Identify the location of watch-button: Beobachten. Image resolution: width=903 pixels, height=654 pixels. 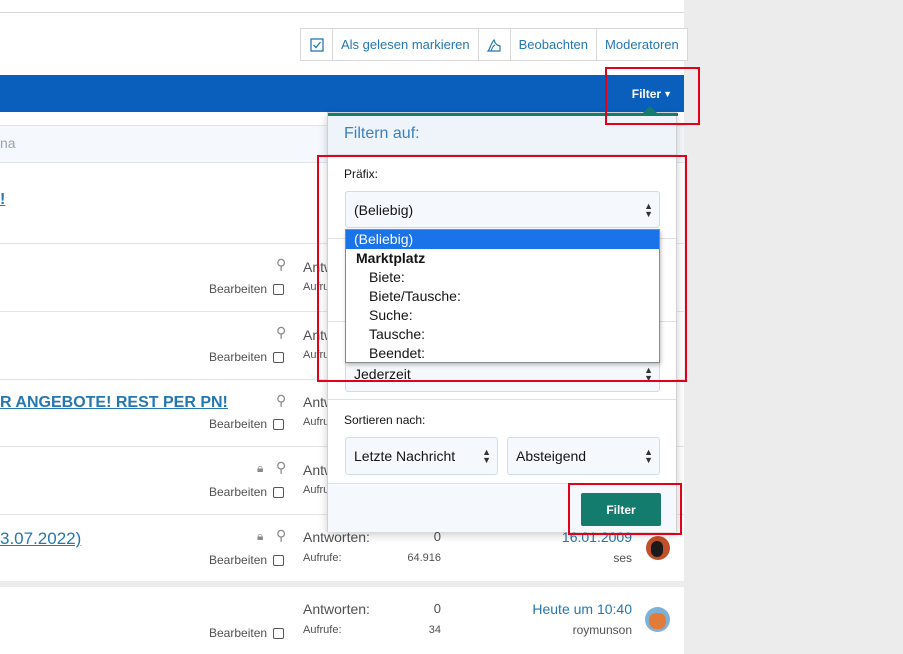
(554, 44).